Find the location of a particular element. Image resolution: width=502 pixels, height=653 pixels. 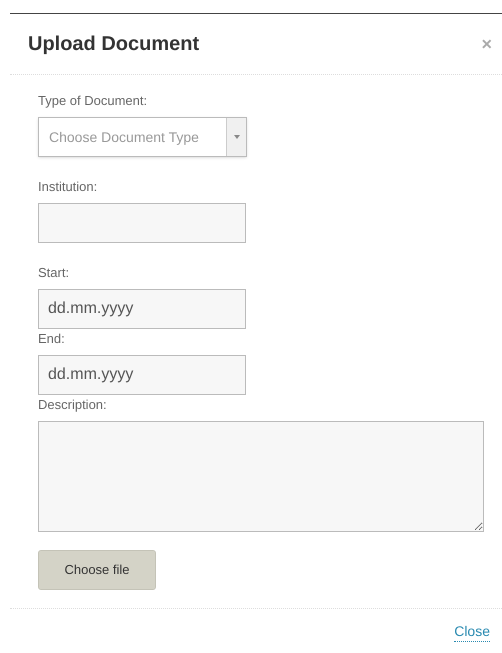

field-label: Description: is located at coordinates (73, 405).